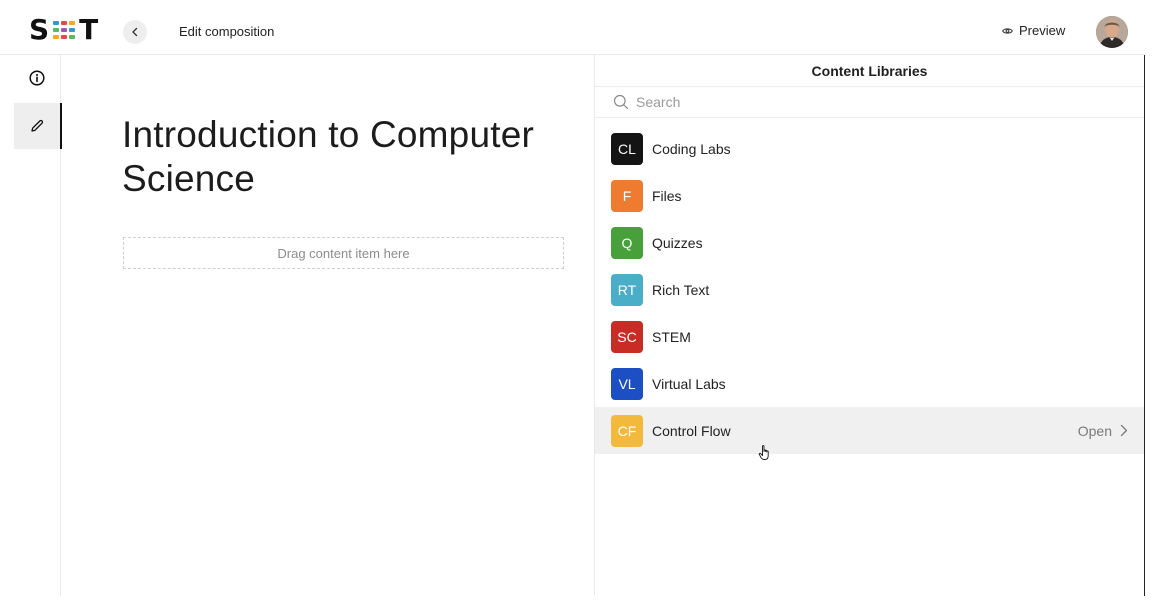 This screenshot has height=610, width=1156. Describe the element at coordinates (667, 195) in the screenshot. I see `library-label: Files` at that location.